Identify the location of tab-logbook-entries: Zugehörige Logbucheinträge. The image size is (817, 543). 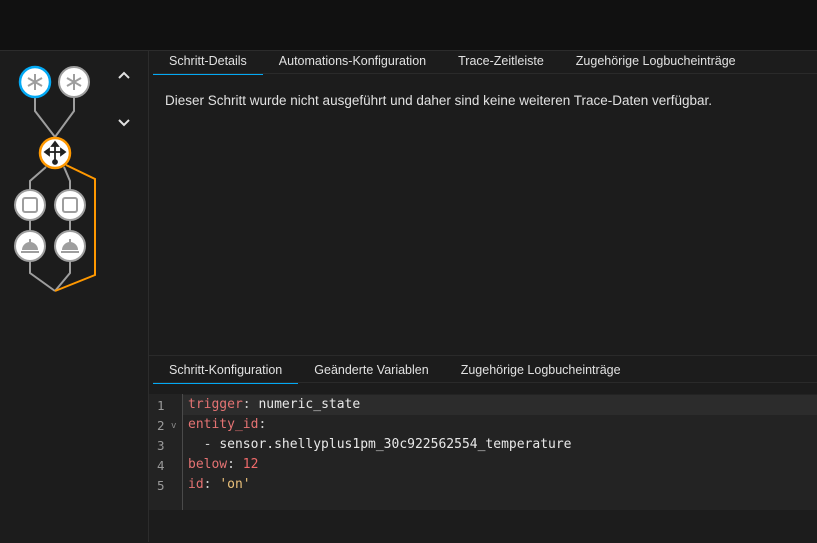
(656, 63).